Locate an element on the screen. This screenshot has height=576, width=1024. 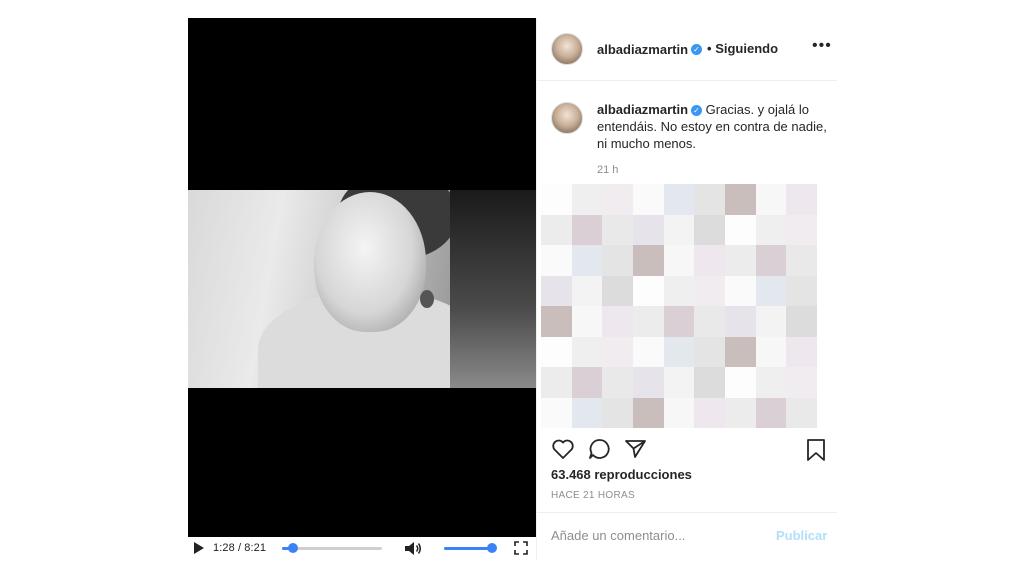
video-time: 1:28 / 8:21 is located at coordinates (240, 548).